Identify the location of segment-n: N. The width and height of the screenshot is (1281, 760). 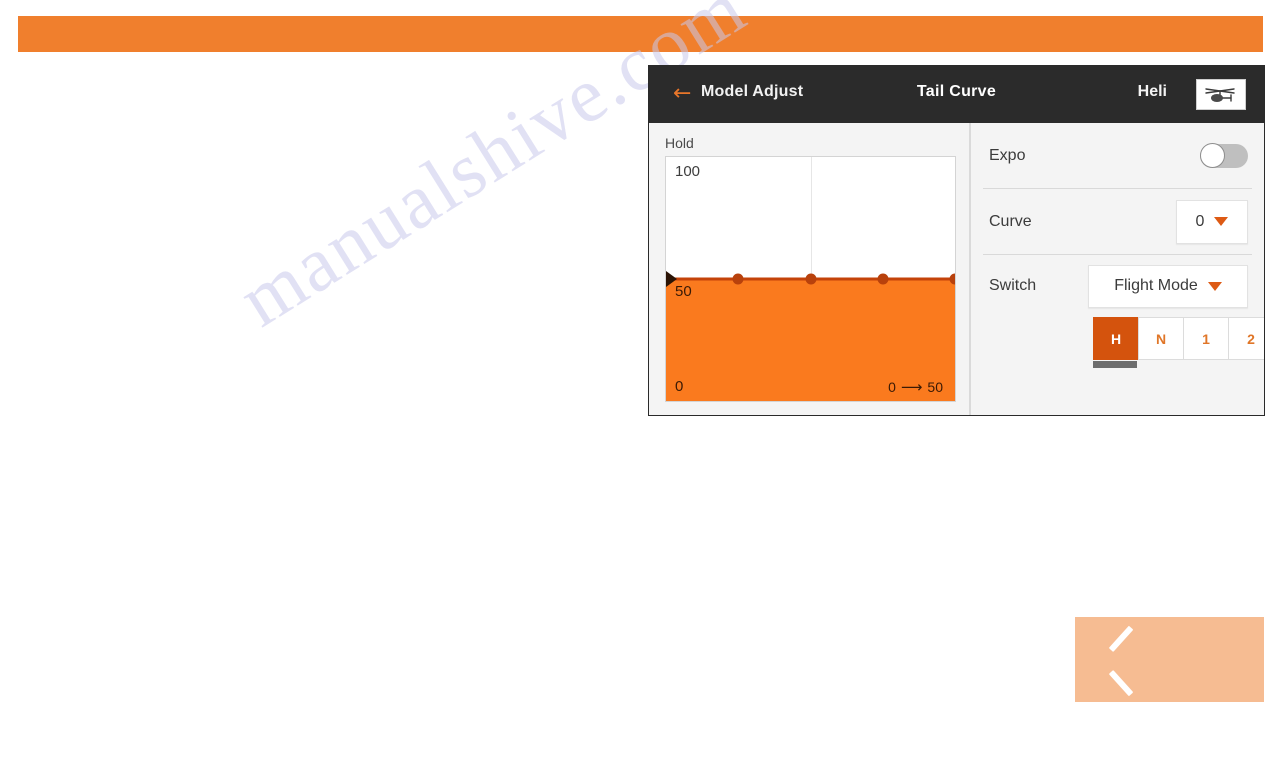
(1161, 338).